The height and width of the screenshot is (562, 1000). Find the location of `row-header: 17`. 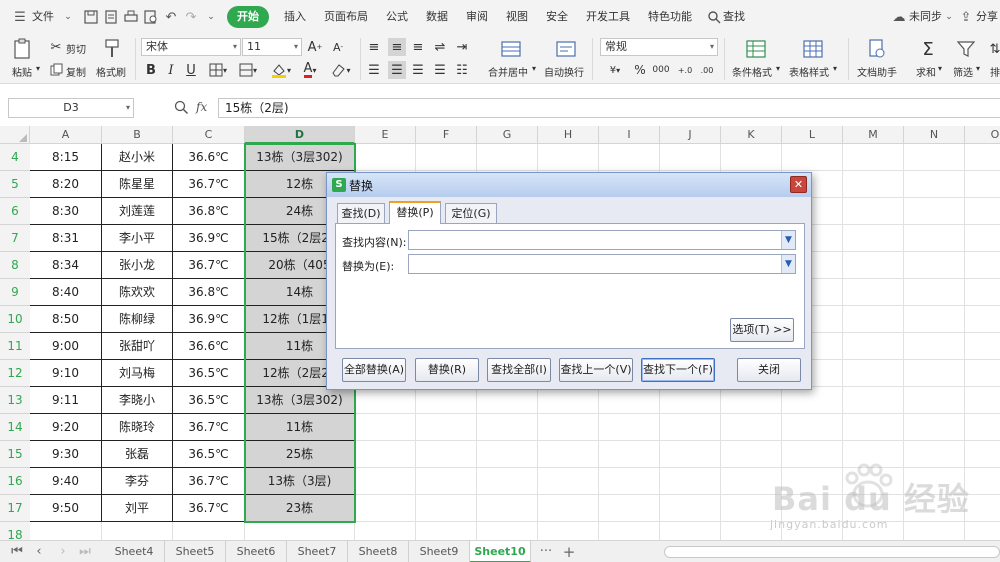

row-header: 17 is located at coordinates (15, 508).